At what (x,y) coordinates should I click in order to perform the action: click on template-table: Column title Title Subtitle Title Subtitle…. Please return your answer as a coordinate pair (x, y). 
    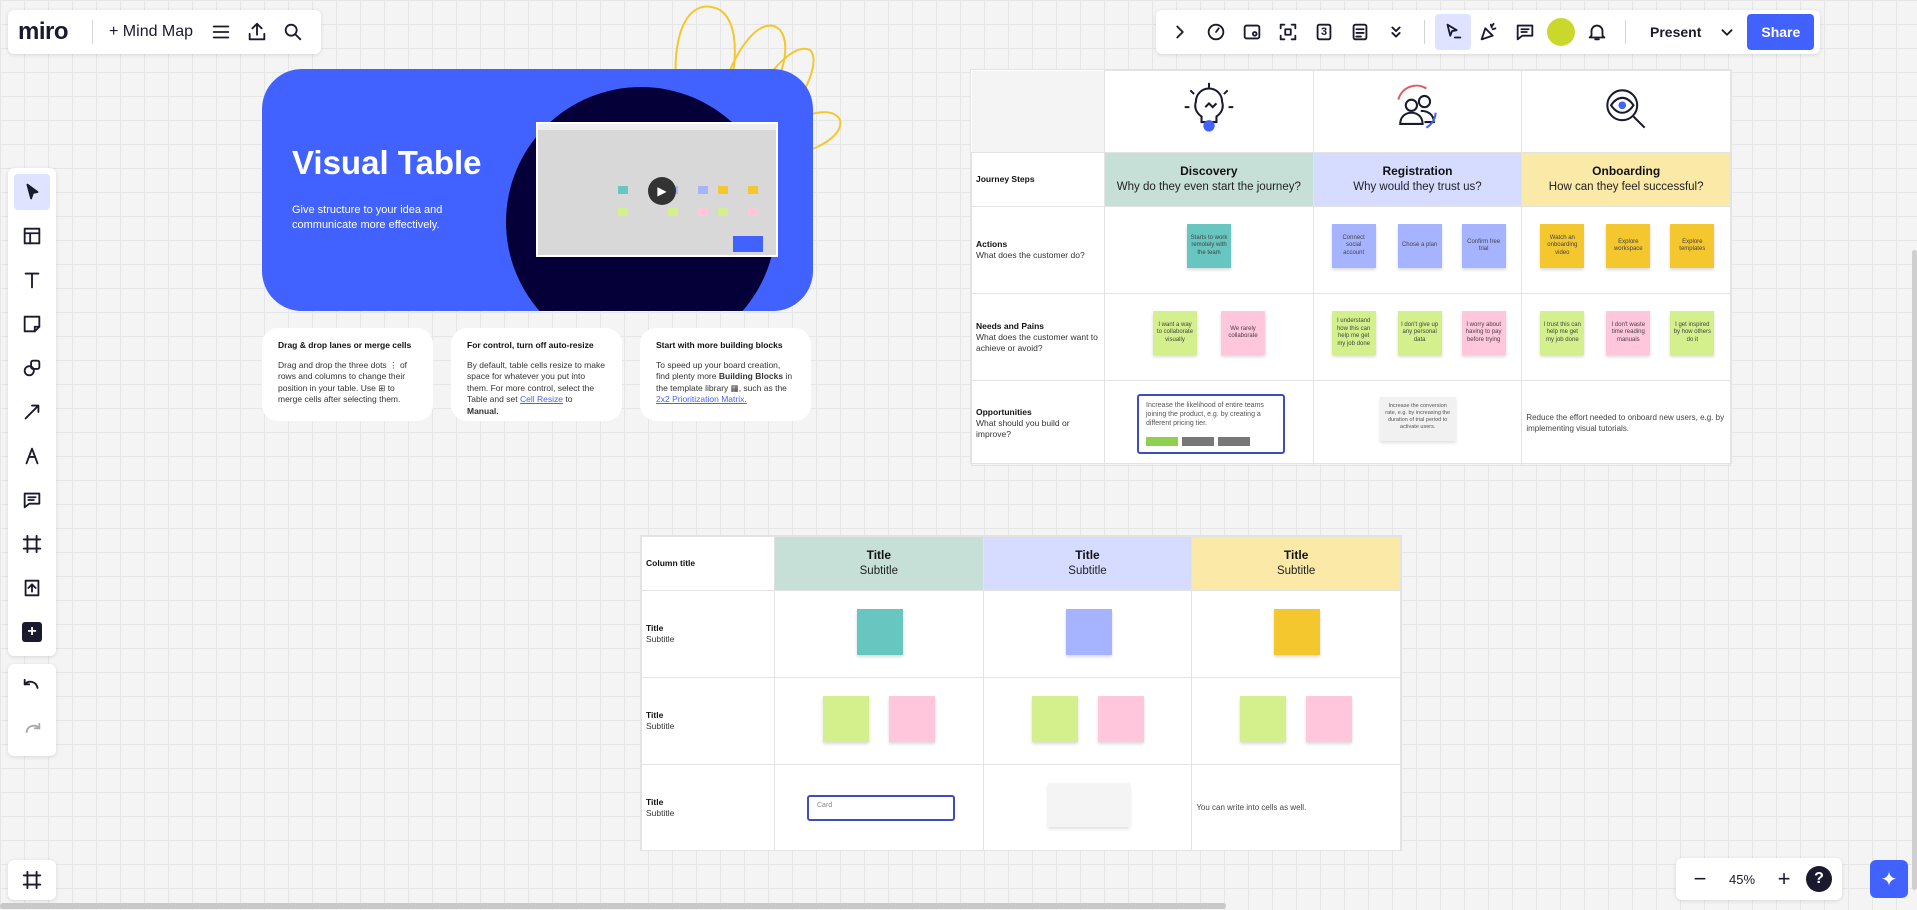
    Looking at the image, I should click on (1021, 693).